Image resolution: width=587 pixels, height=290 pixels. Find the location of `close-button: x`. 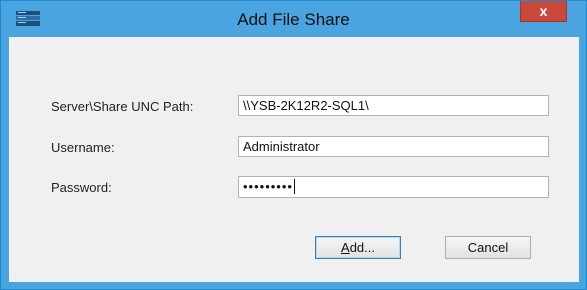

close-button: x is located at coordinates (543, 11).